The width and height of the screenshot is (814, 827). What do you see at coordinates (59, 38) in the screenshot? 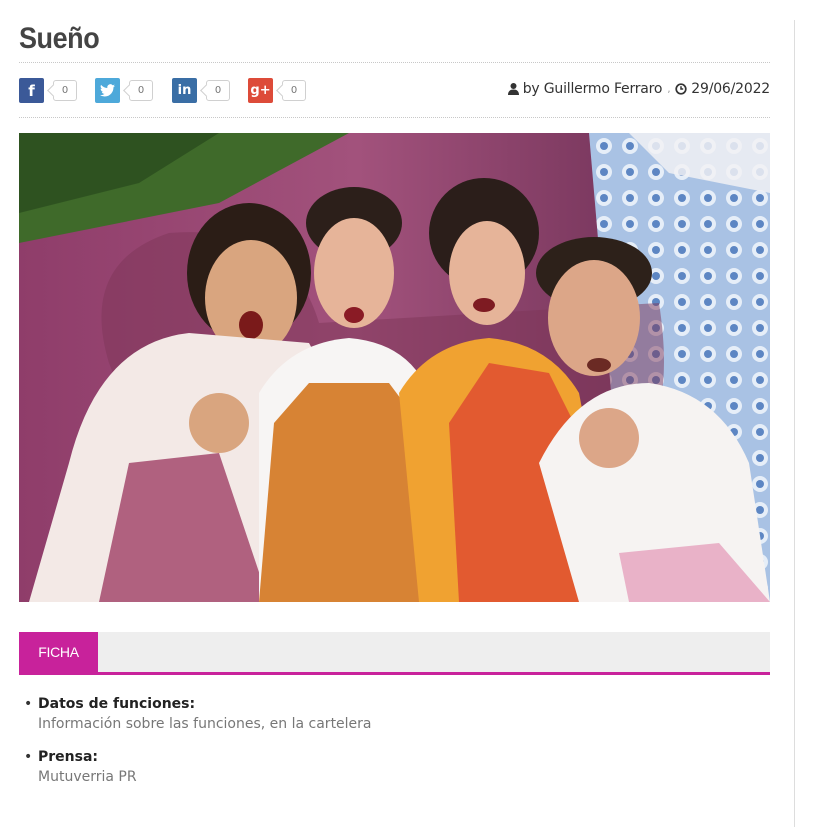
I see `page-title: Sueño` at bounding box center [59, 38].